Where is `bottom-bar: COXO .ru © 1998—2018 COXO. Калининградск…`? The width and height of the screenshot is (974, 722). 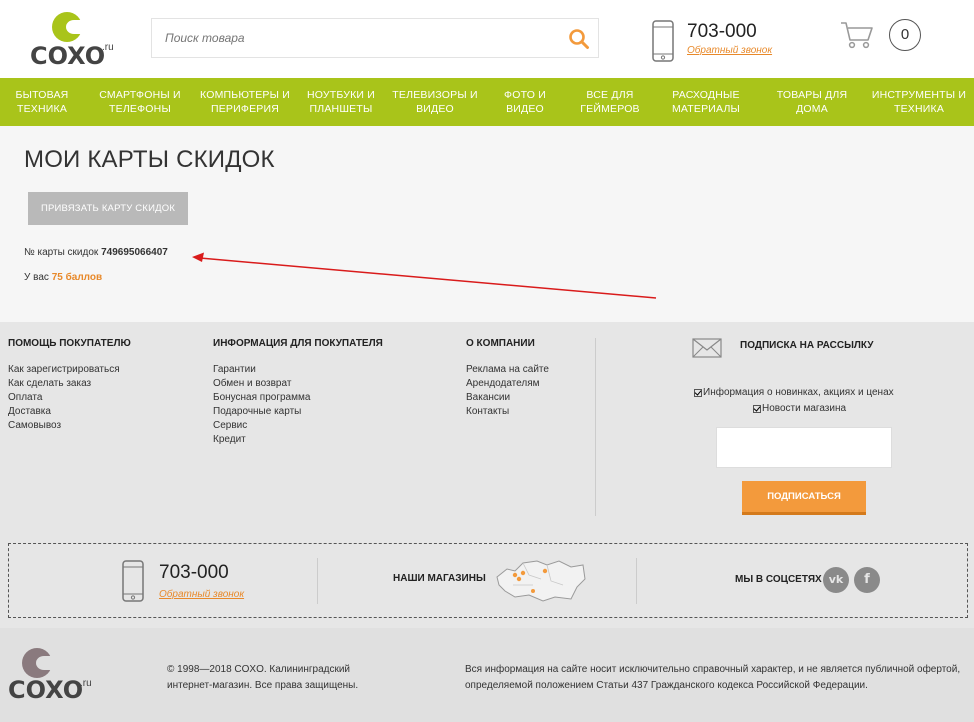
bottom-bar: COXO .ru © 1998—2018 COXO. Калининградск… is located at coordinates (487, 675).